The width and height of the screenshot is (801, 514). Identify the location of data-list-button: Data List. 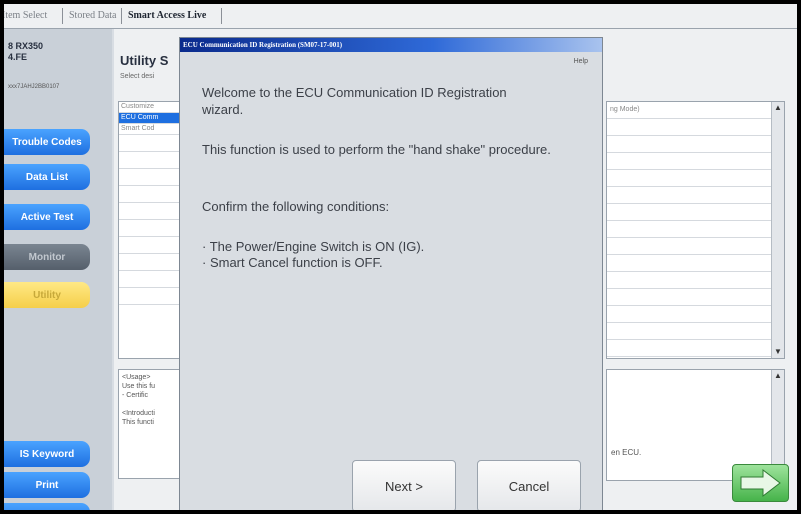
(47, 177).